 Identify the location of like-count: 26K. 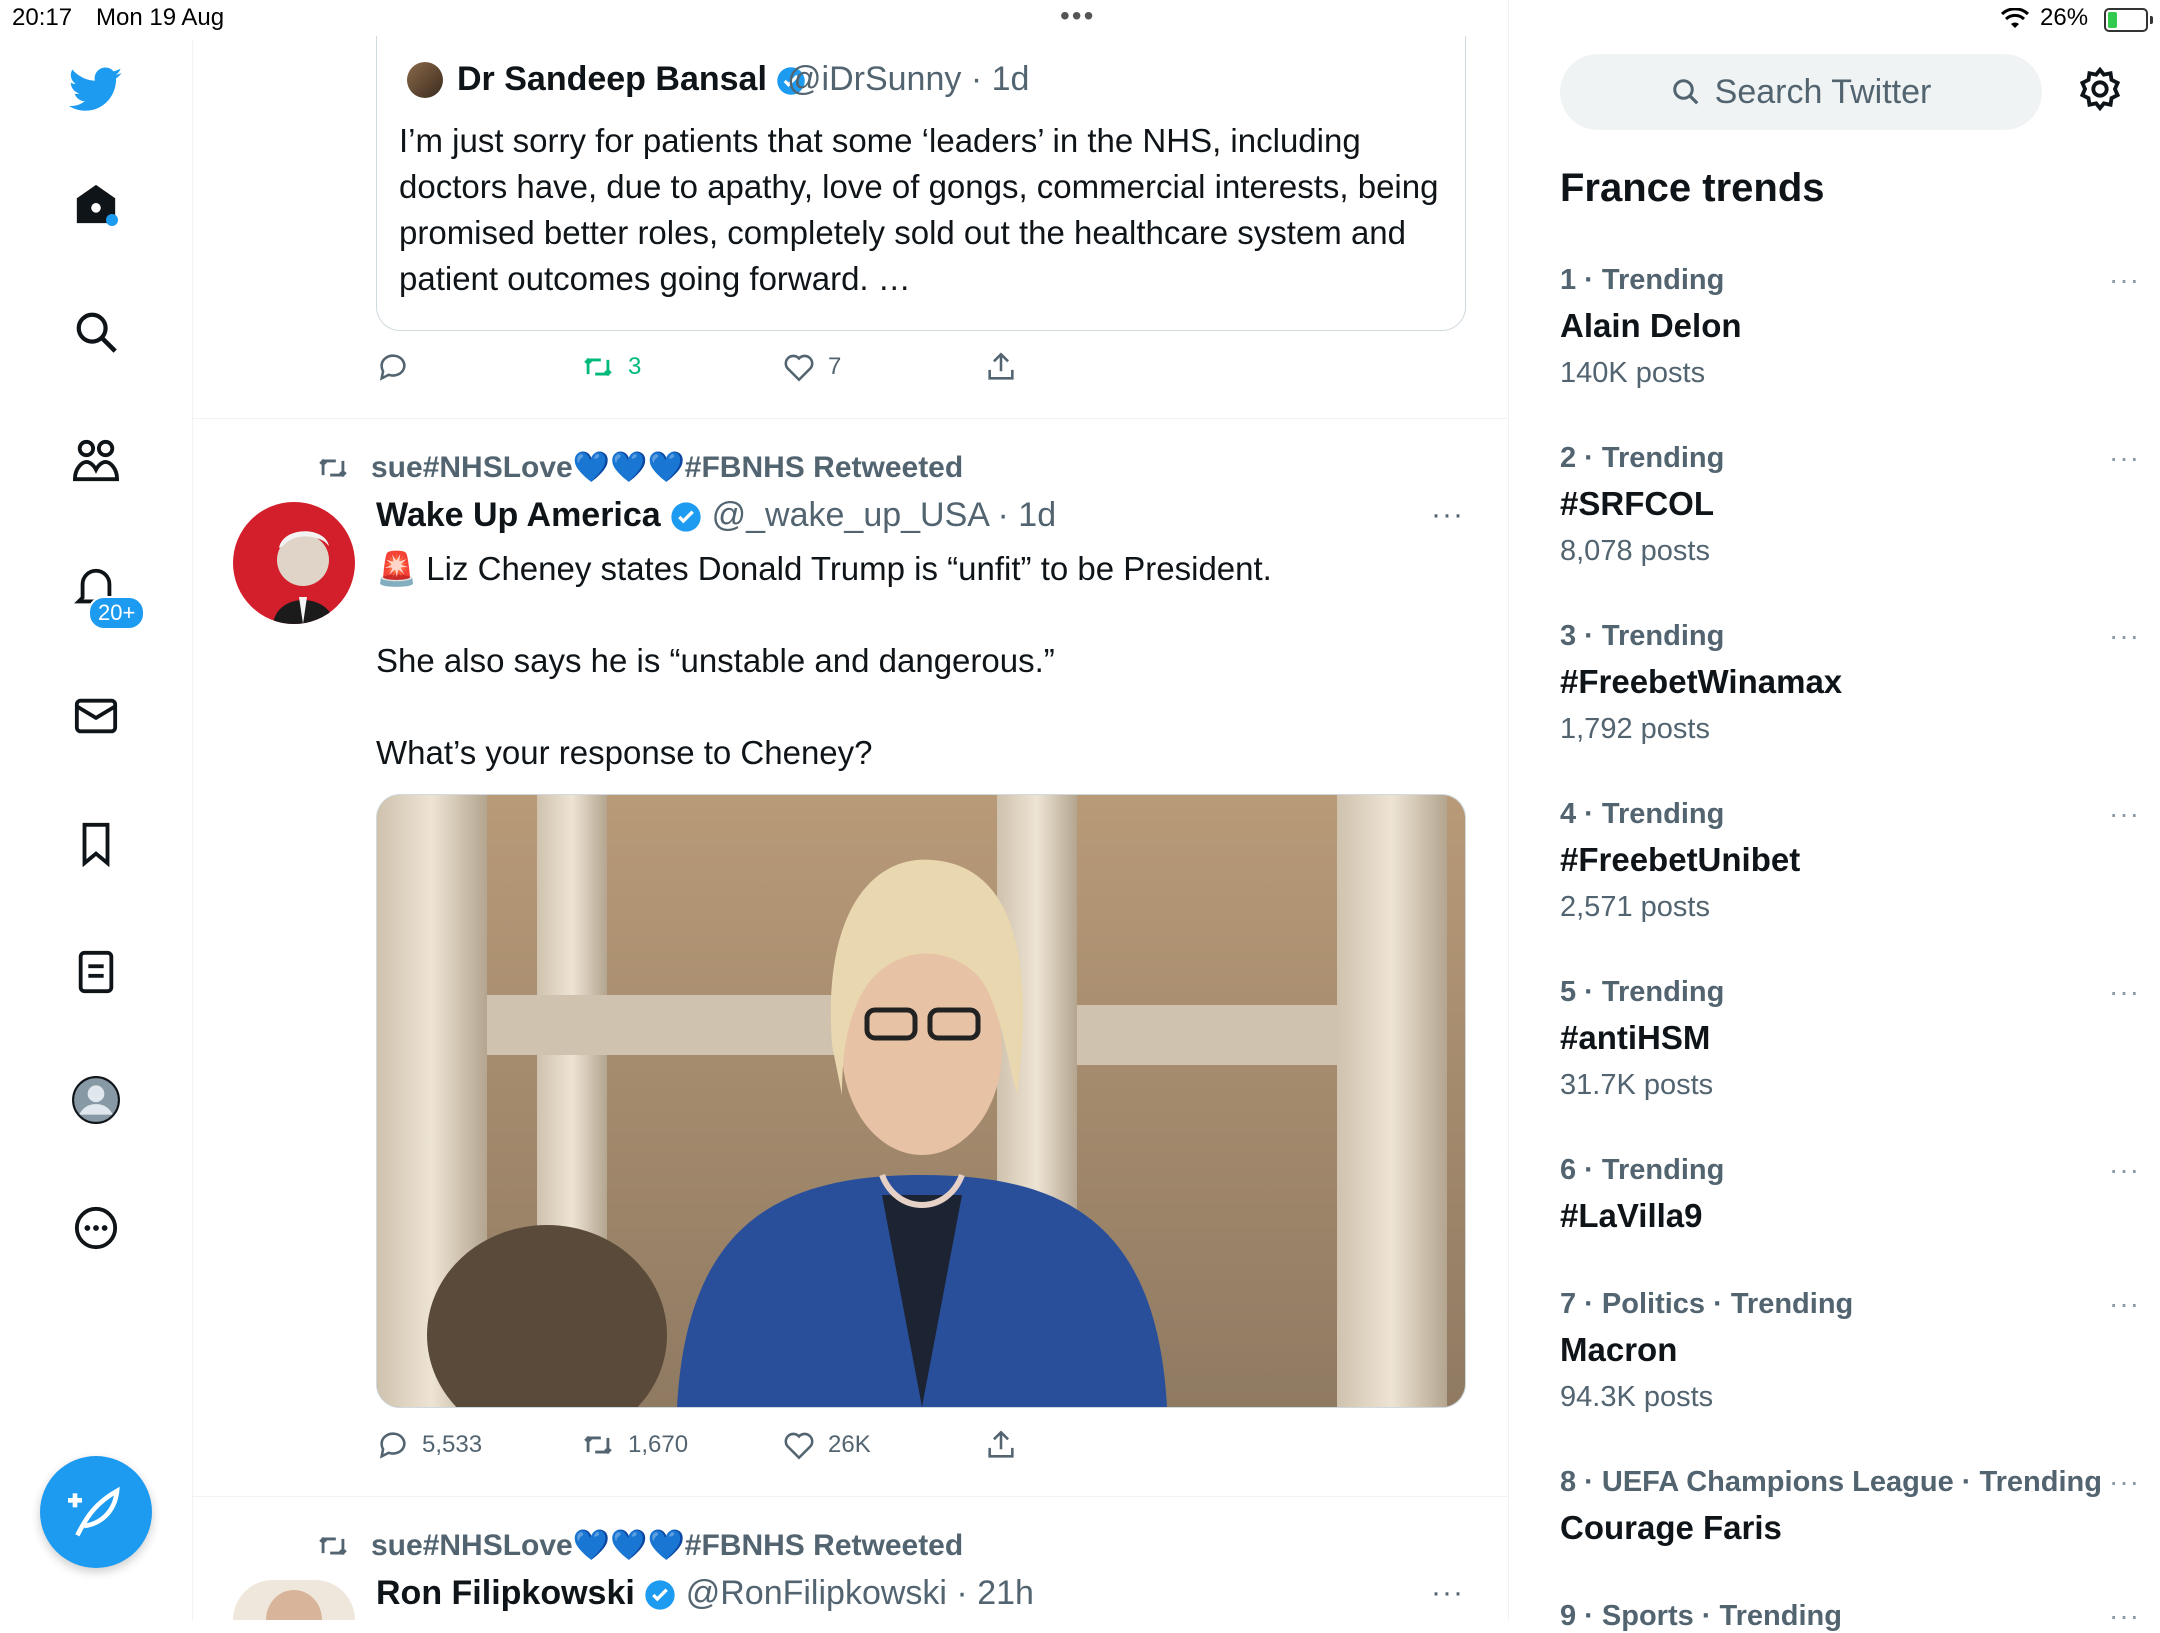
(849, 1444).